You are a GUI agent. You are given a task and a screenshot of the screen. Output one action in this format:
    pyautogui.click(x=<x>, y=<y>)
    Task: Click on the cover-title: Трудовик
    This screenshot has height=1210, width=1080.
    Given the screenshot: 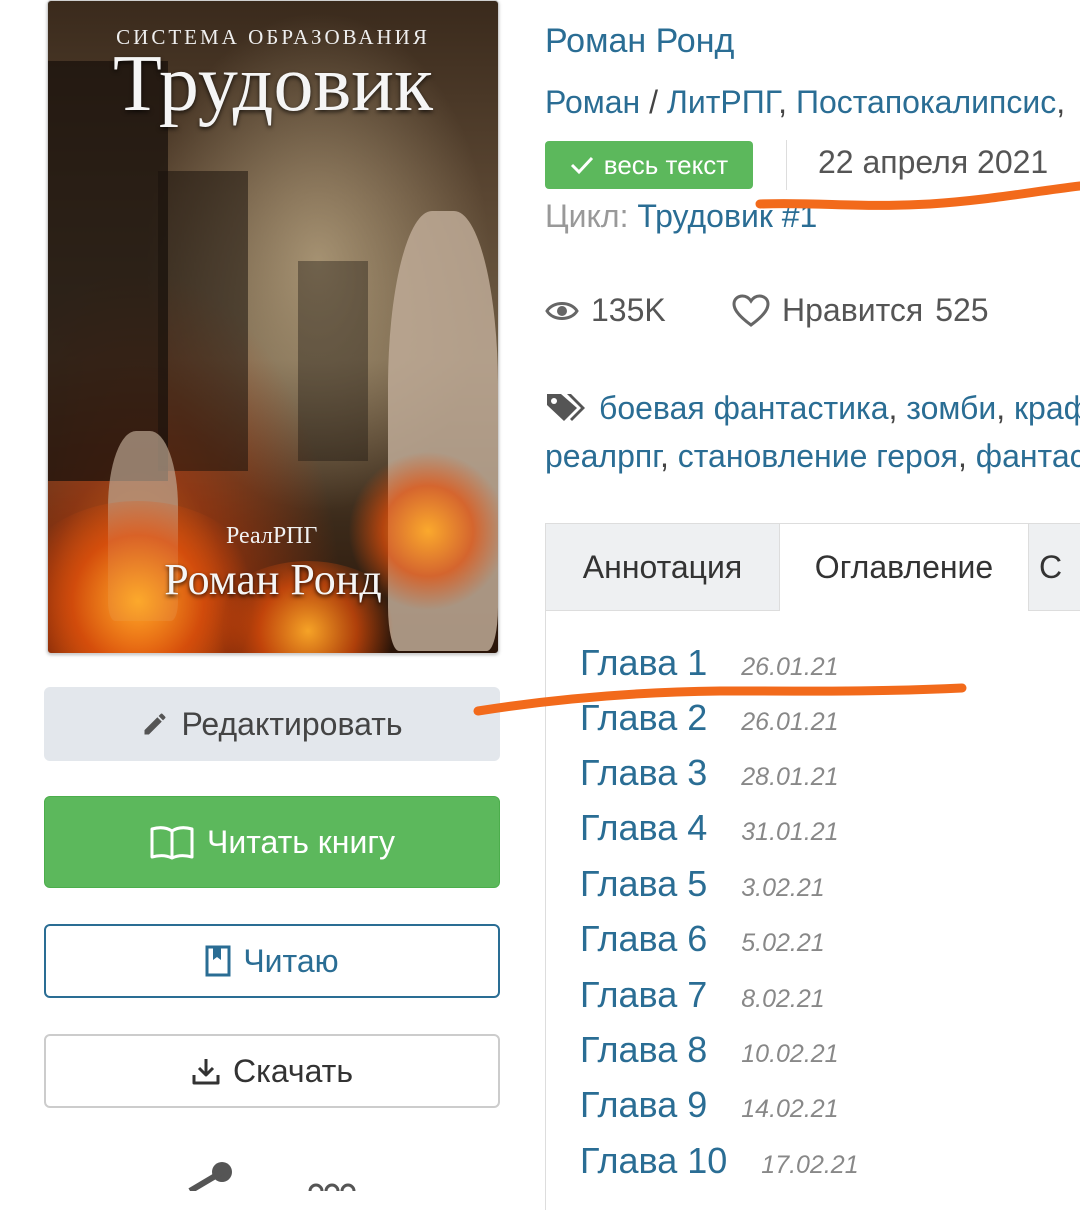 What is the action you would take?
    pyautogui.click(x=273, y=84)
    